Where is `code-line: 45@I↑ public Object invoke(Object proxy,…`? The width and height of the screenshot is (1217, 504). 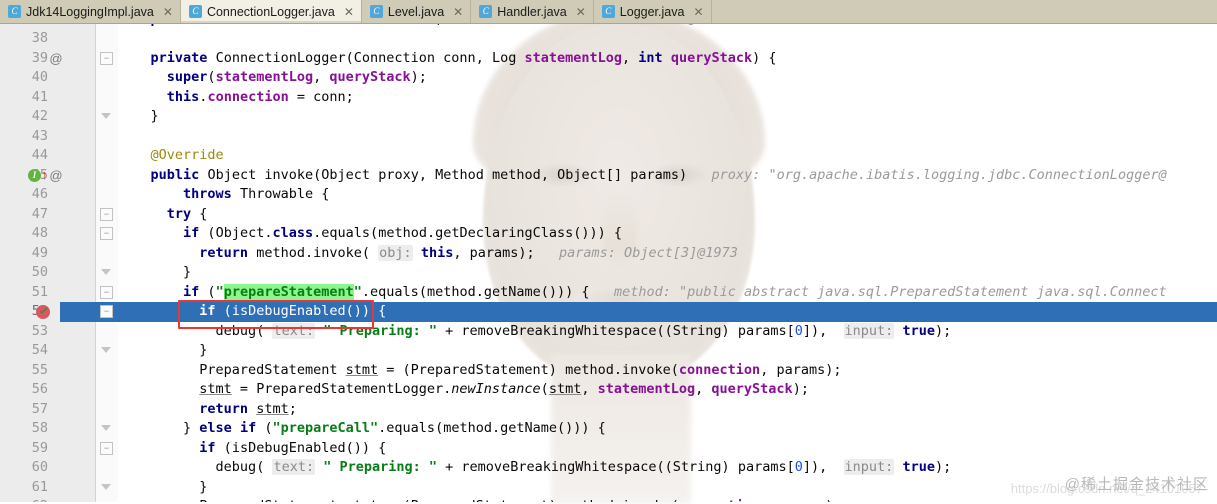
code-line: 45@I↑ public Object invoke(Object proxy,… is located at coordinates (608, 176).